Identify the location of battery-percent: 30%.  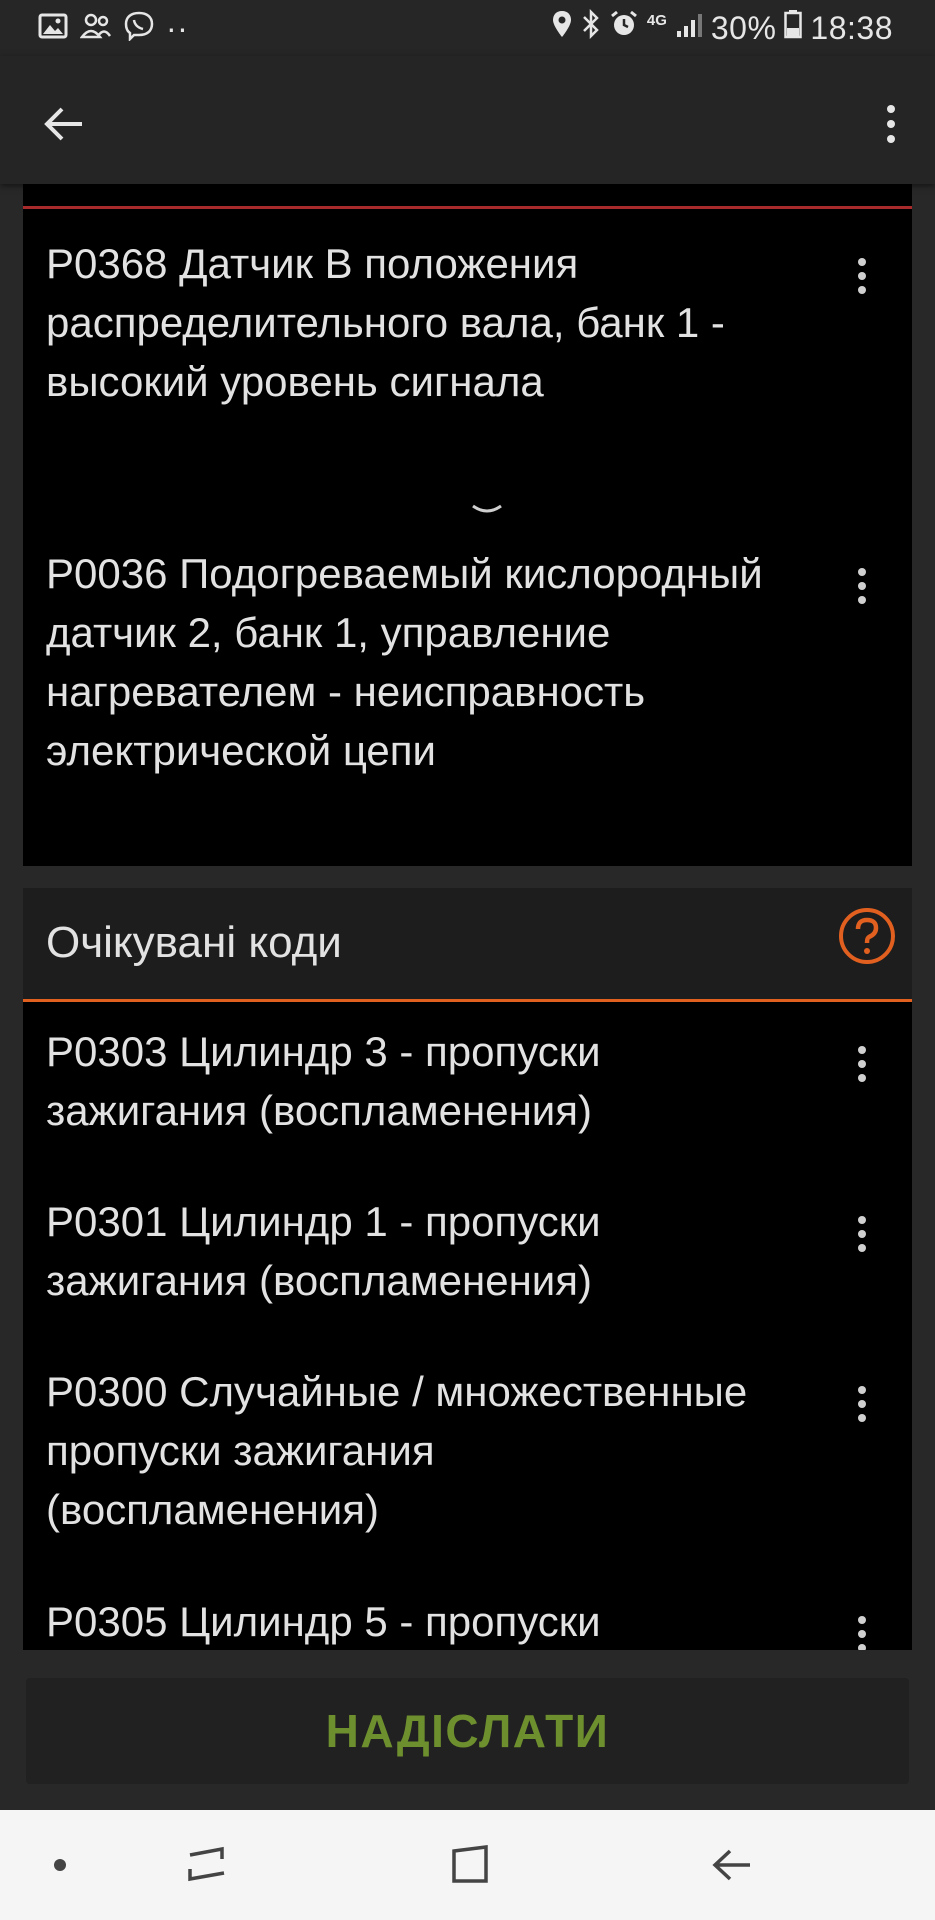
(743, 27).